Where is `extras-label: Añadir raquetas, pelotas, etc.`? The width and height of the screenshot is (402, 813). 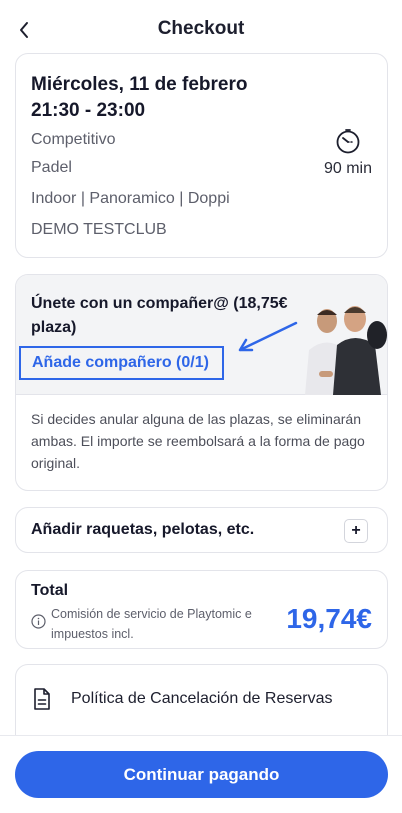 extras-label: Añadir raquetas, pelotas, etc. is located at coordinates (143, 529).